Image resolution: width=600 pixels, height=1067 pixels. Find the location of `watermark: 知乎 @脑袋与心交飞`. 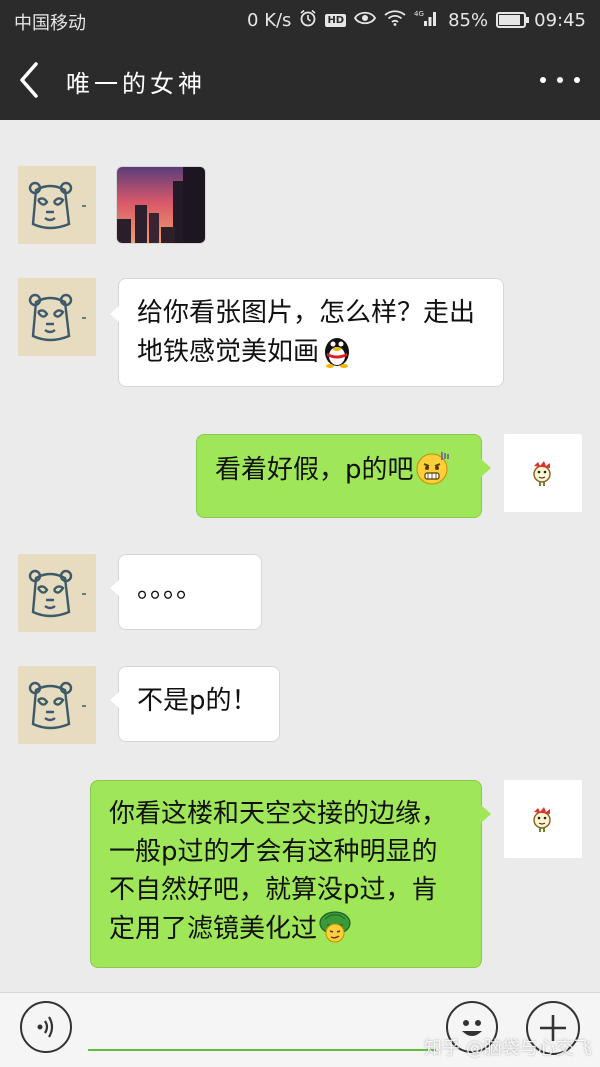

watermark: 知乎 @脑袋与心交飞 is located at coordinates (508, 1048).